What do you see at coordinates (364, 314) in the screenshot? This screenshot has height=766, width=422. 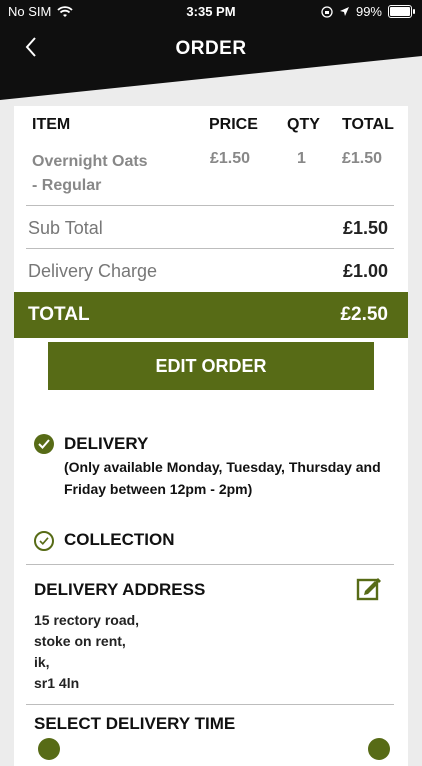 I see `total-value: £2.50` at bounding box center [364, 314].